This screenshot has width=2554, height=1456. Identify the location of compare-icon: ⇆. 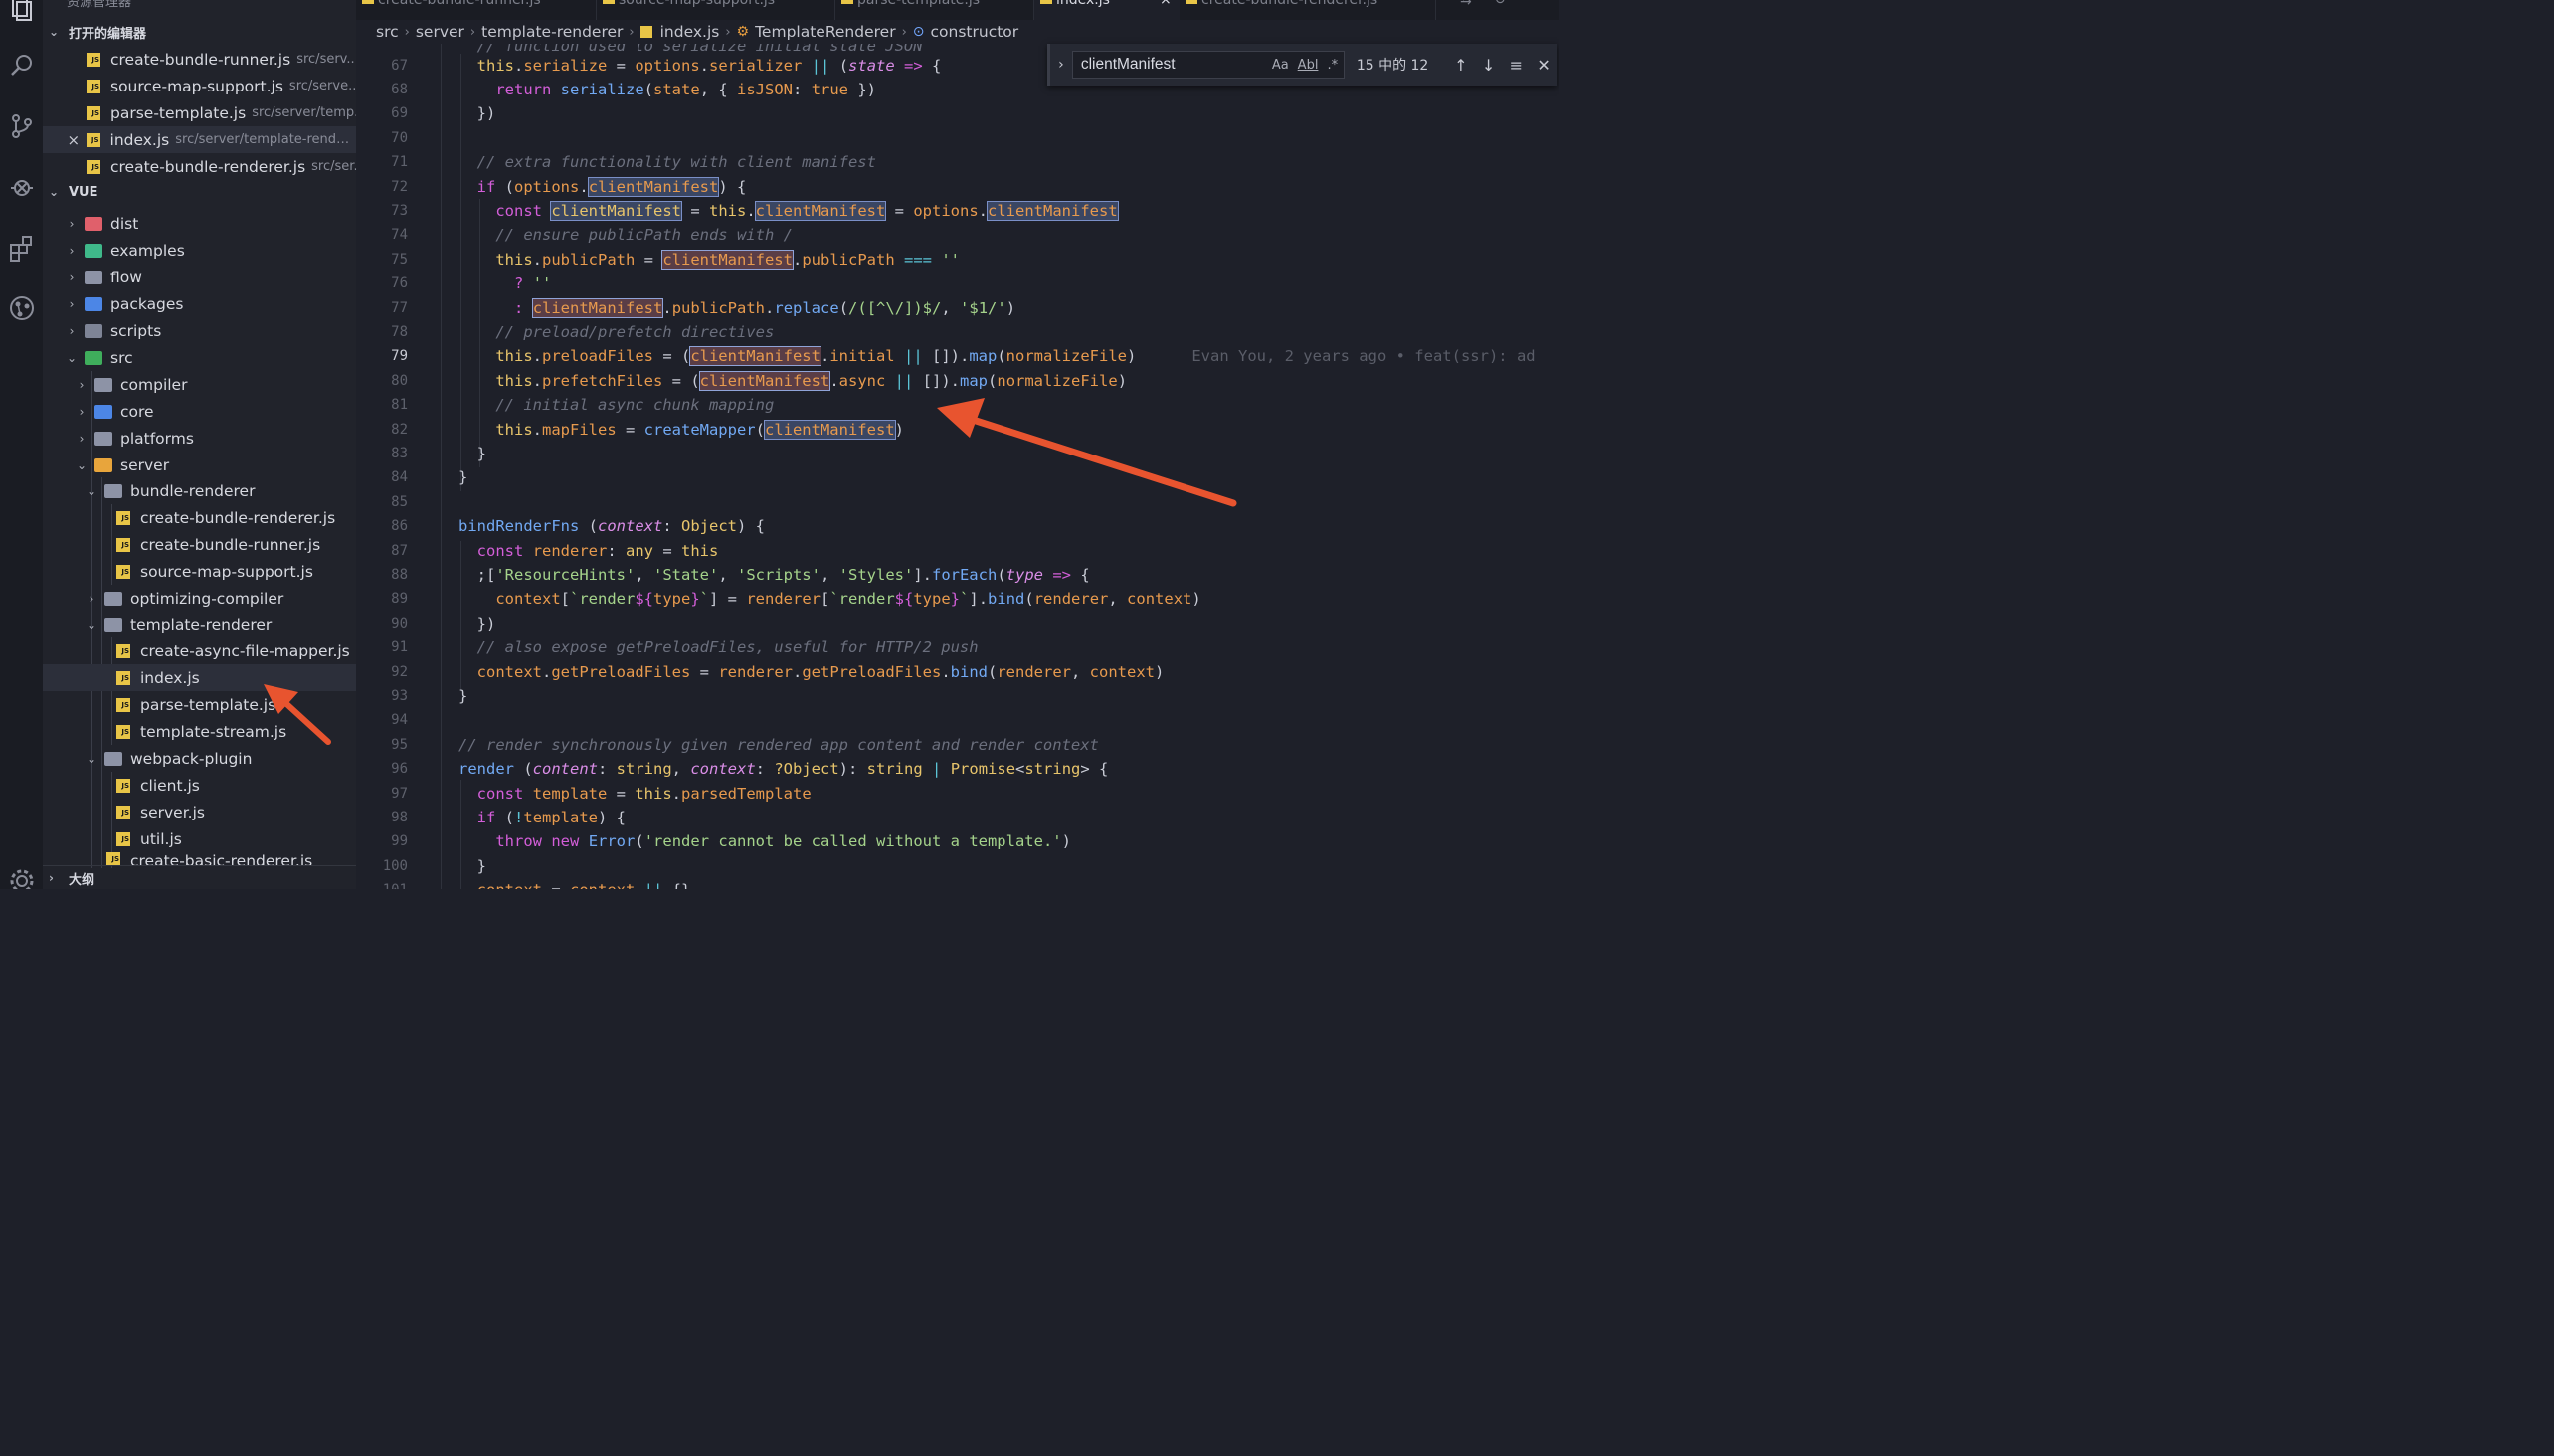
(1466, 4).